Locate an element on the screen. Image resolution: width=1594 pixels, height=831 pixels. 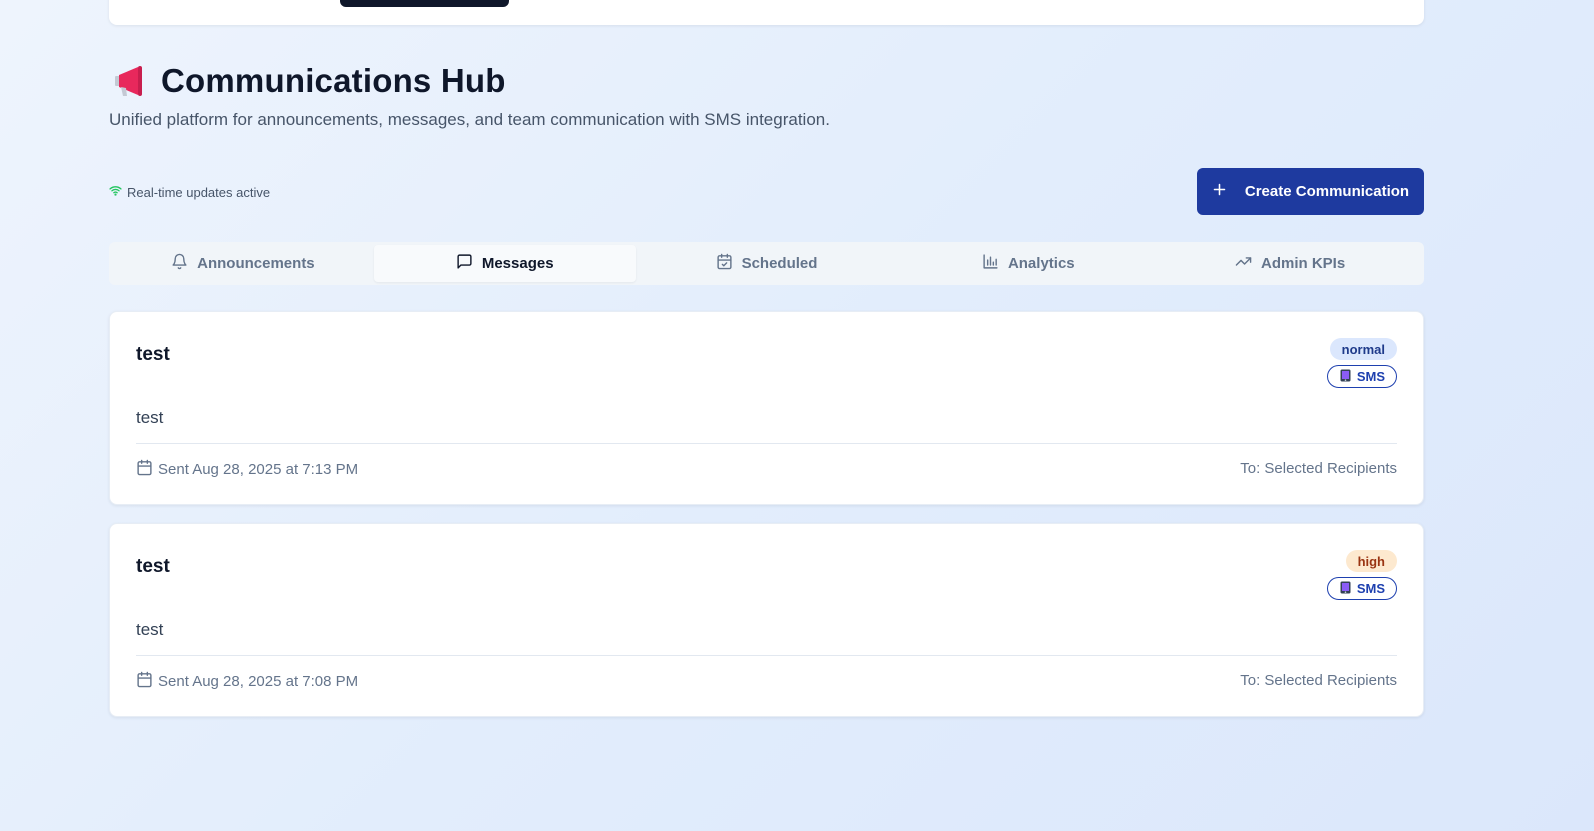
message-badges: normal SMS is located at coordinates (1361, 363).